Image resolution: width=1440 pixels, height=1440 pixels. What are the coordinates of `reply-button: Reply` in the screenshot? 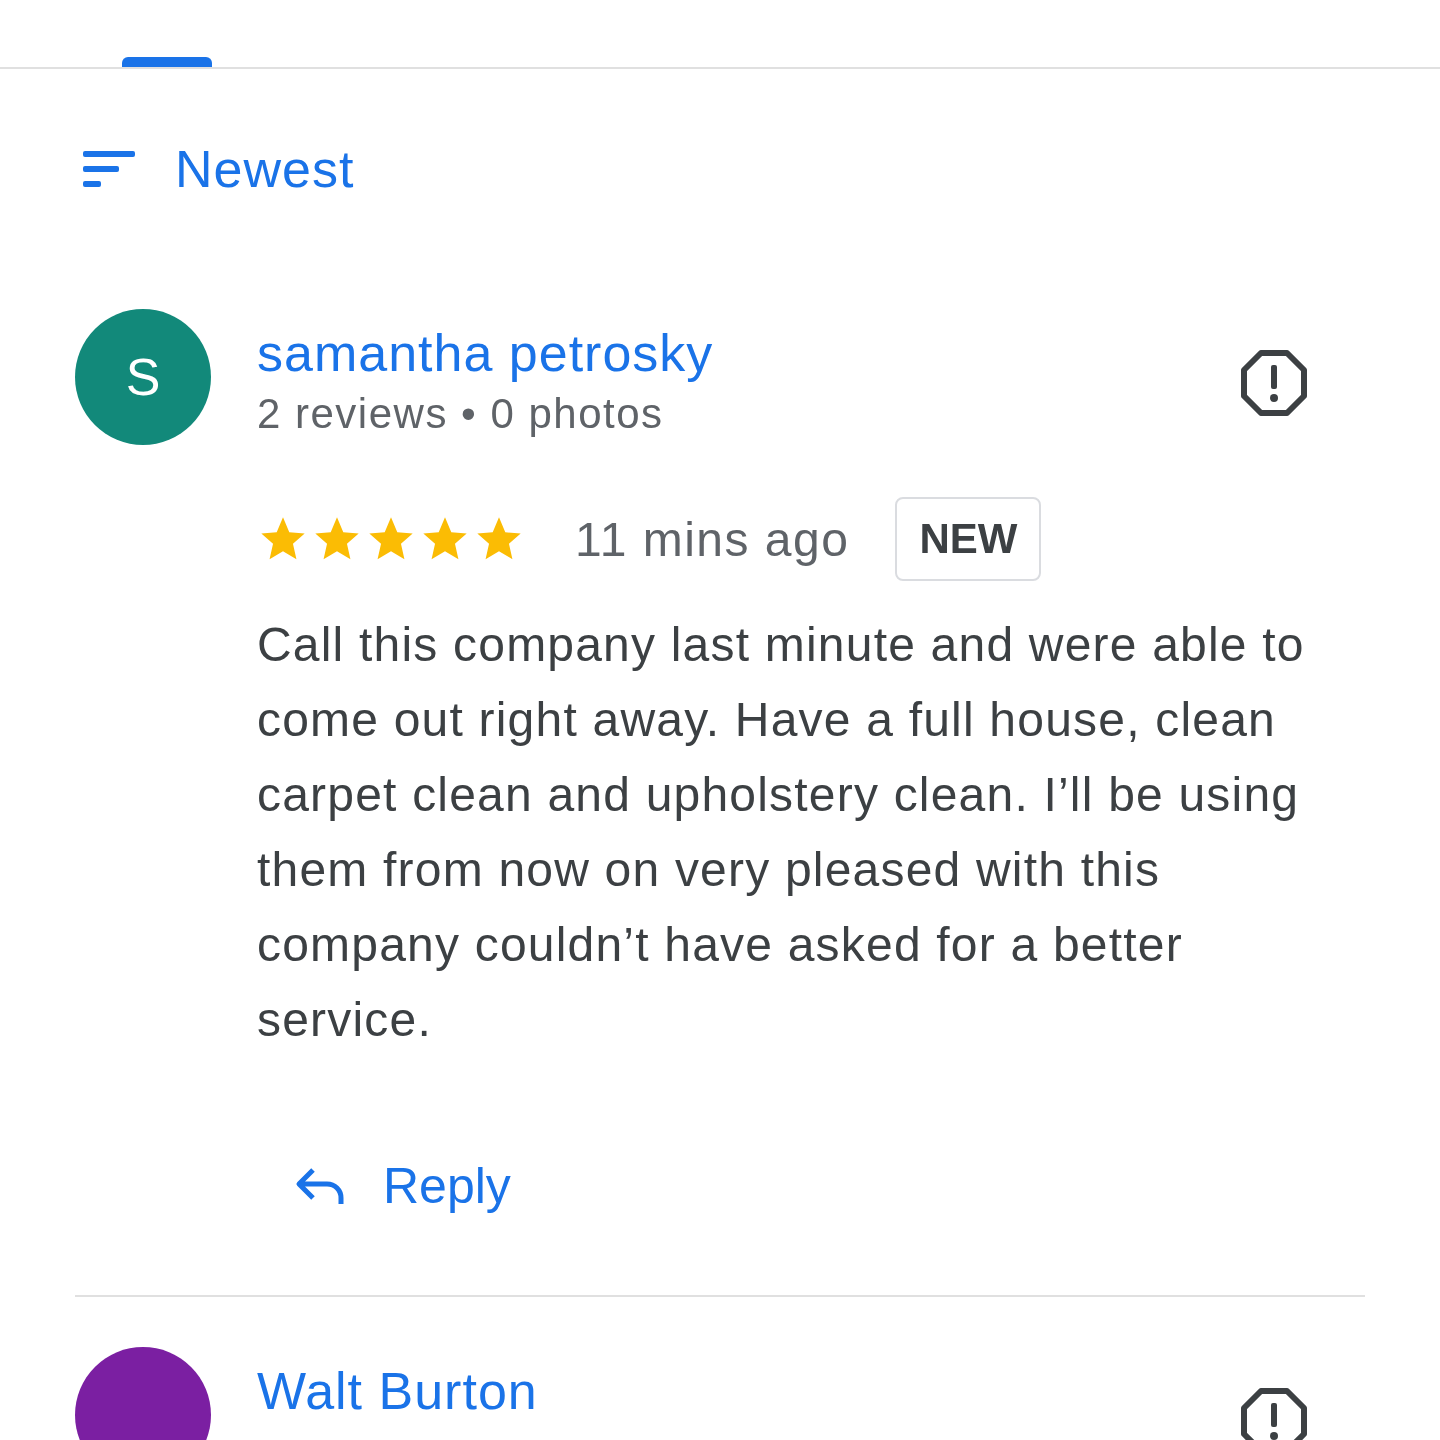 It's located at (403, 1186).